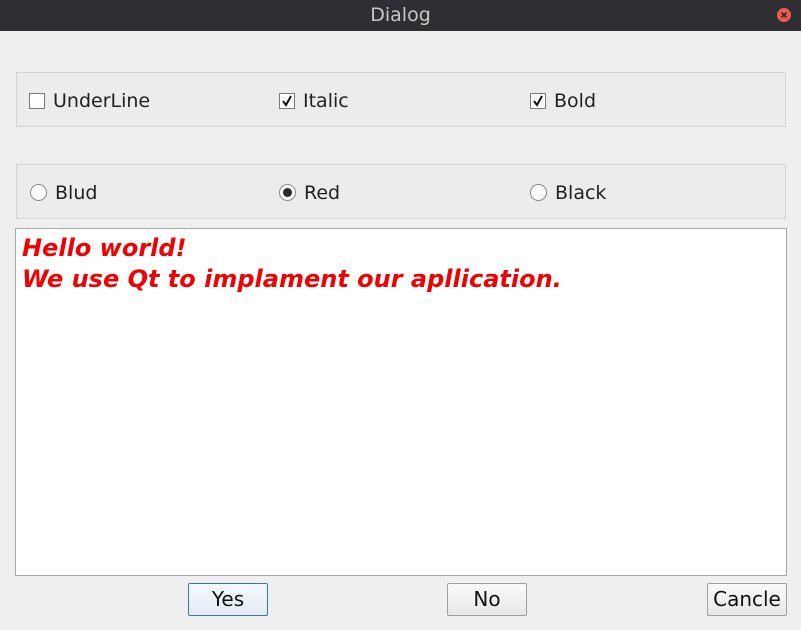  I want to click on bold-checkbox-option: Bold, so click(563, 100).